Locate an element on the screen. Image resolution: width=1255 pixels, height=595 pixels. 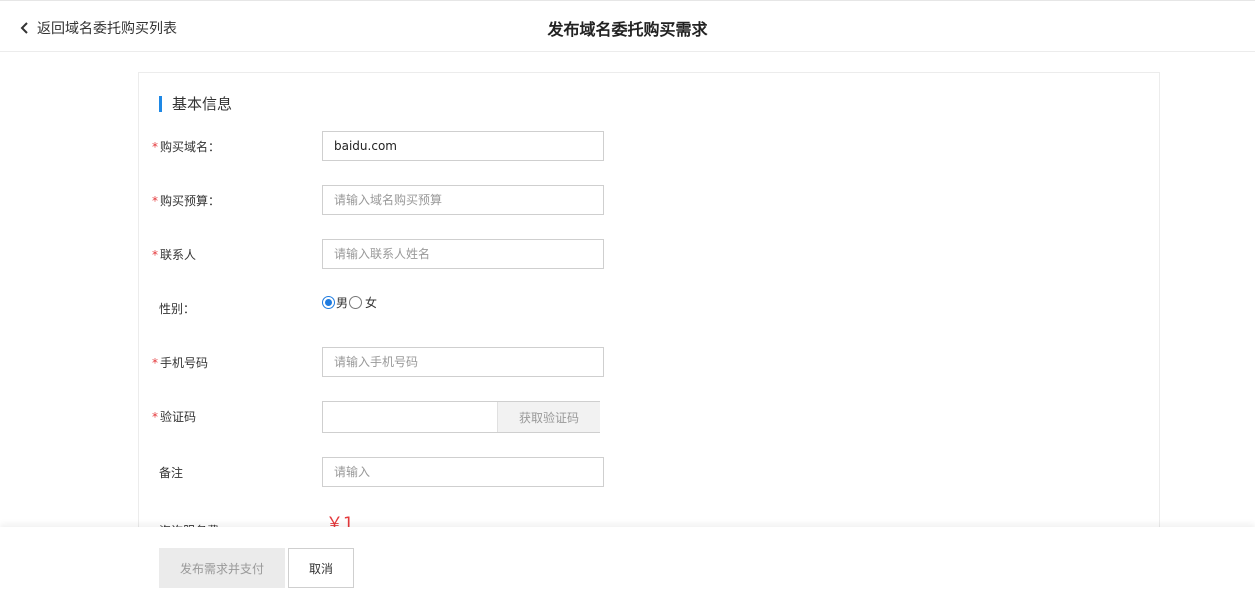
code-input is located at coordinates (410, 417).